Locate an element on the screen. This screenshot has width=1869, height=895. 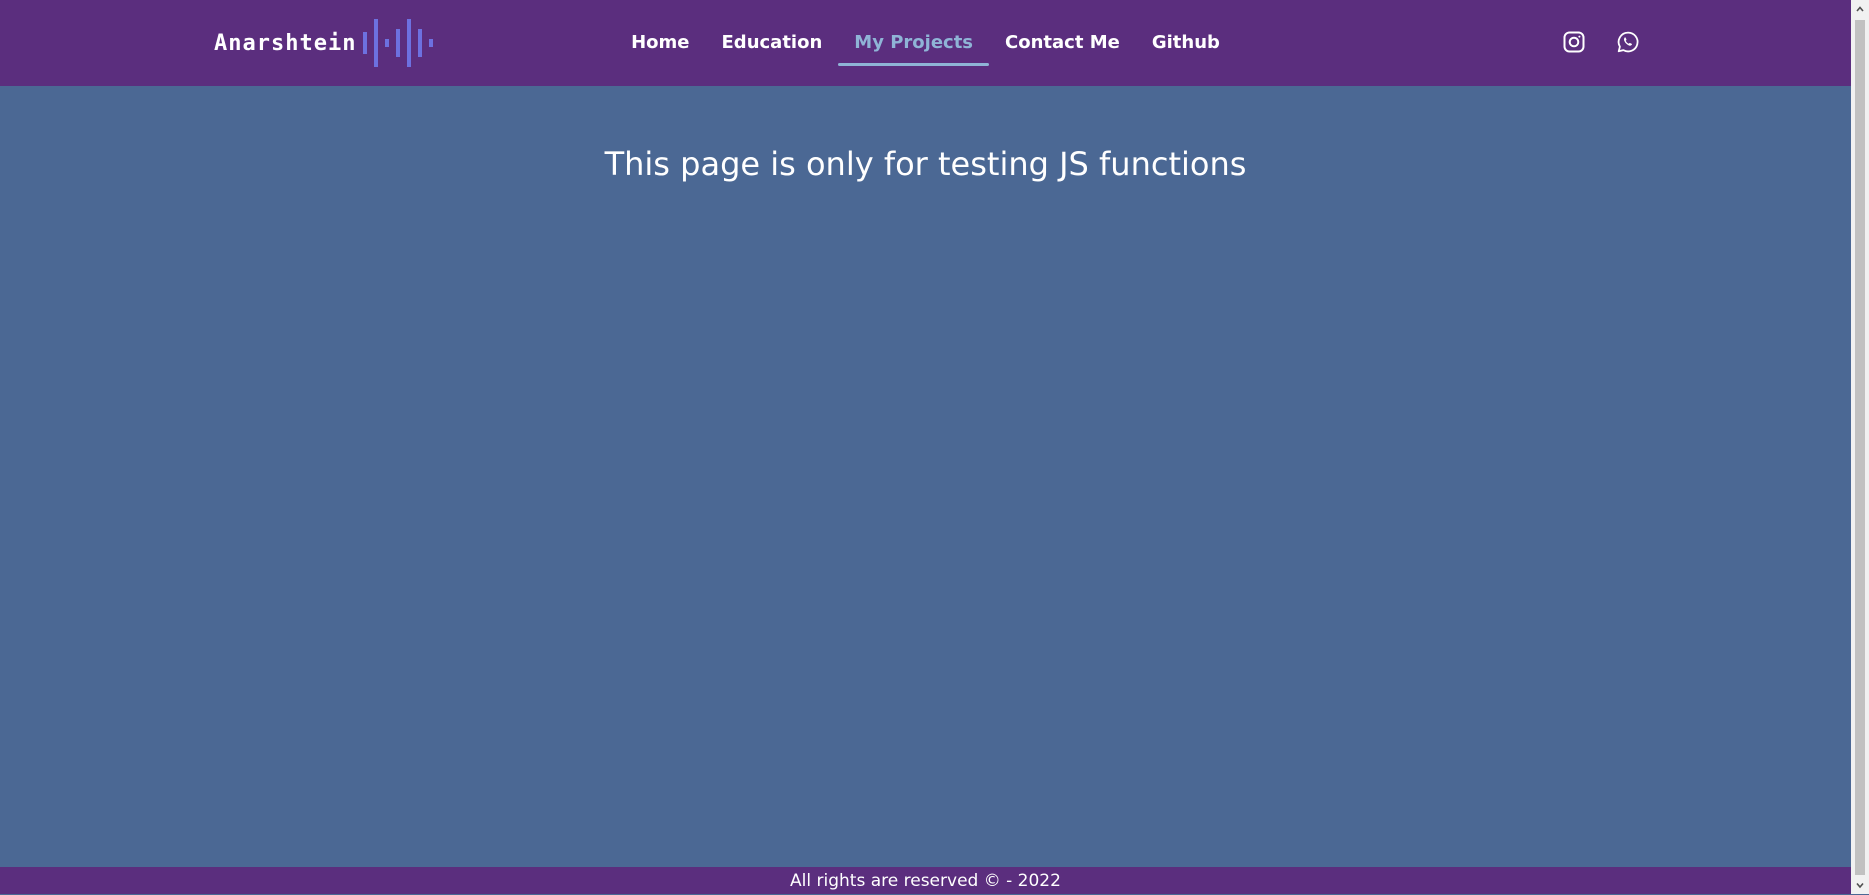
instagram-icon is located at coordinates (1574, 42).